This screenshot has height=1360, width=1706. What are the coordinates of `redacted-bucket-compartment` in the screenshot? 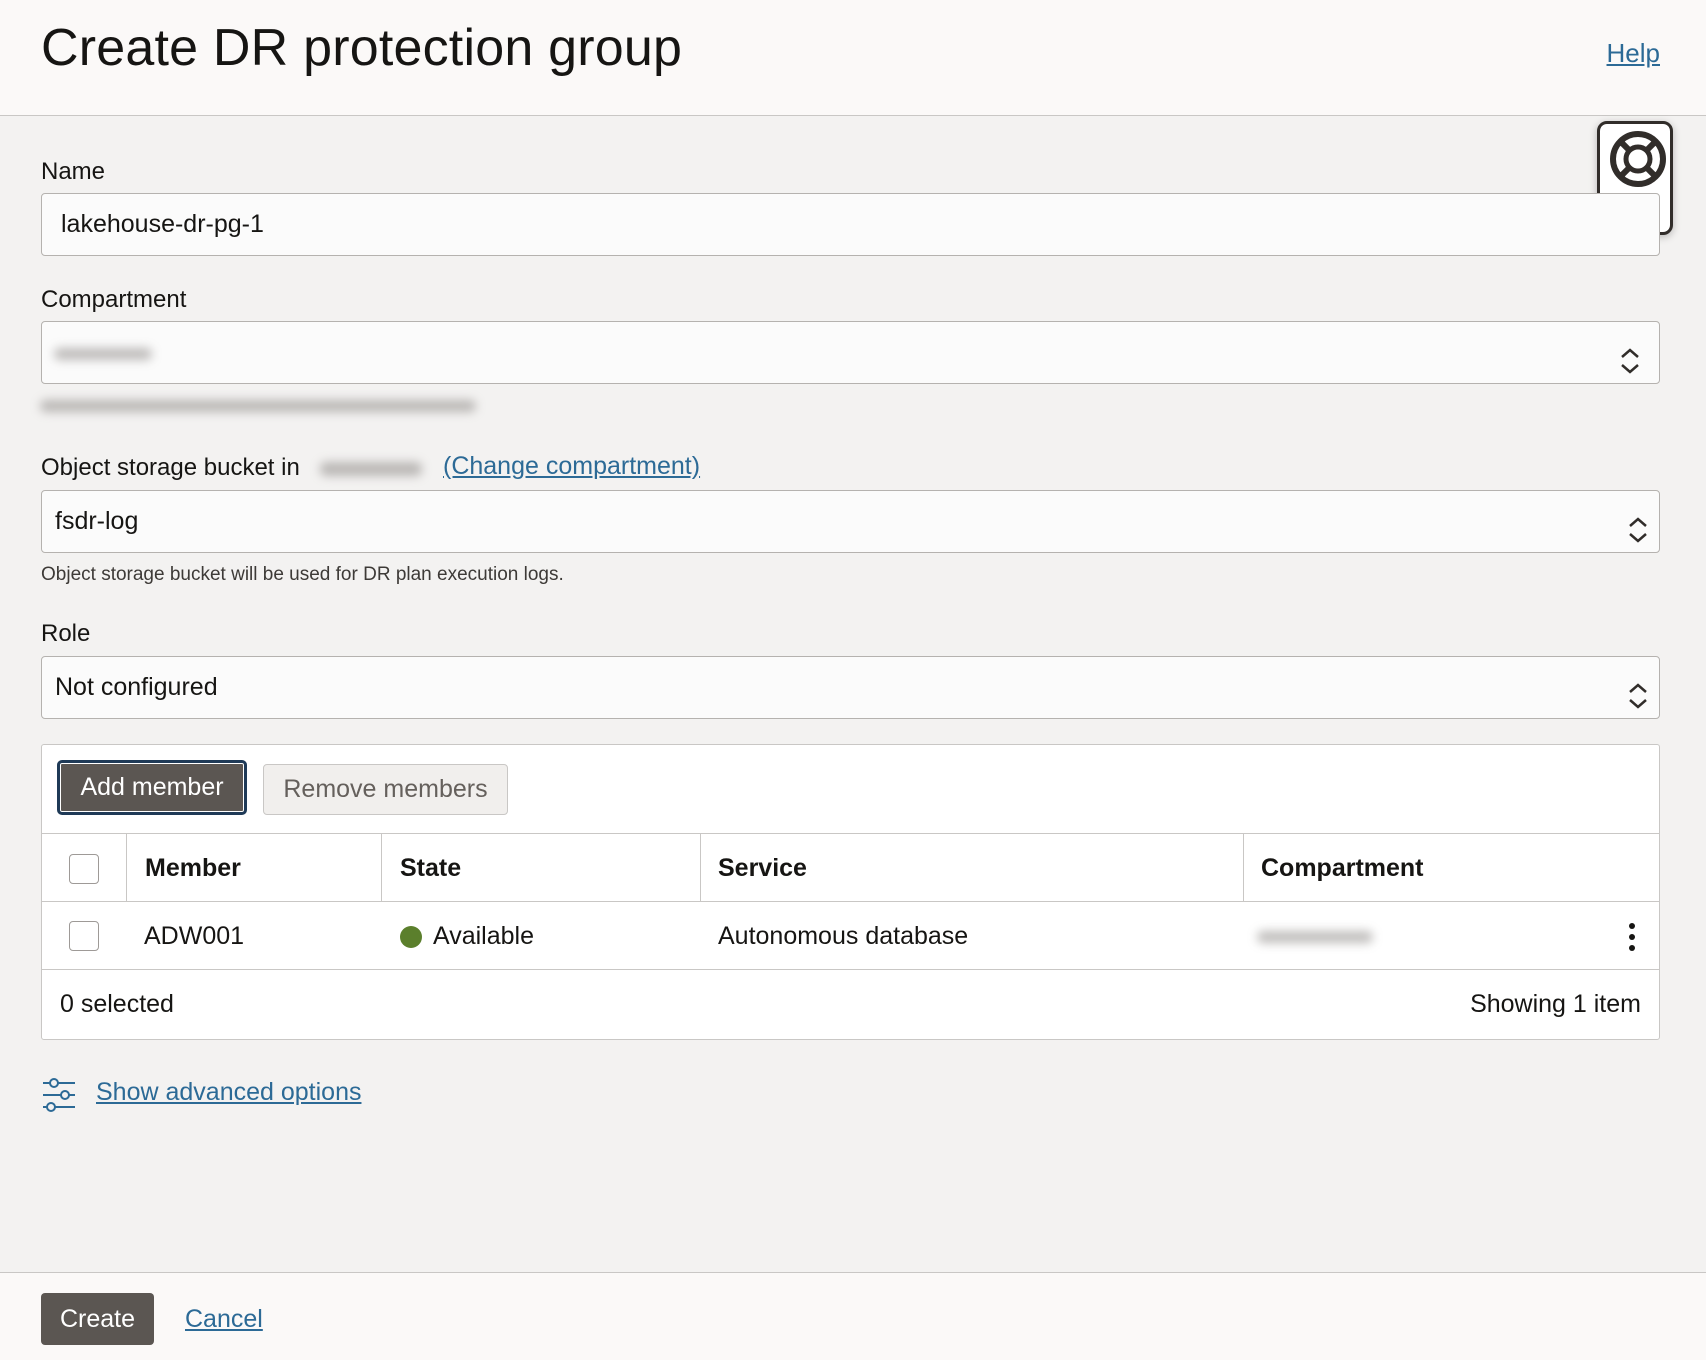 It's located at (371, 469).